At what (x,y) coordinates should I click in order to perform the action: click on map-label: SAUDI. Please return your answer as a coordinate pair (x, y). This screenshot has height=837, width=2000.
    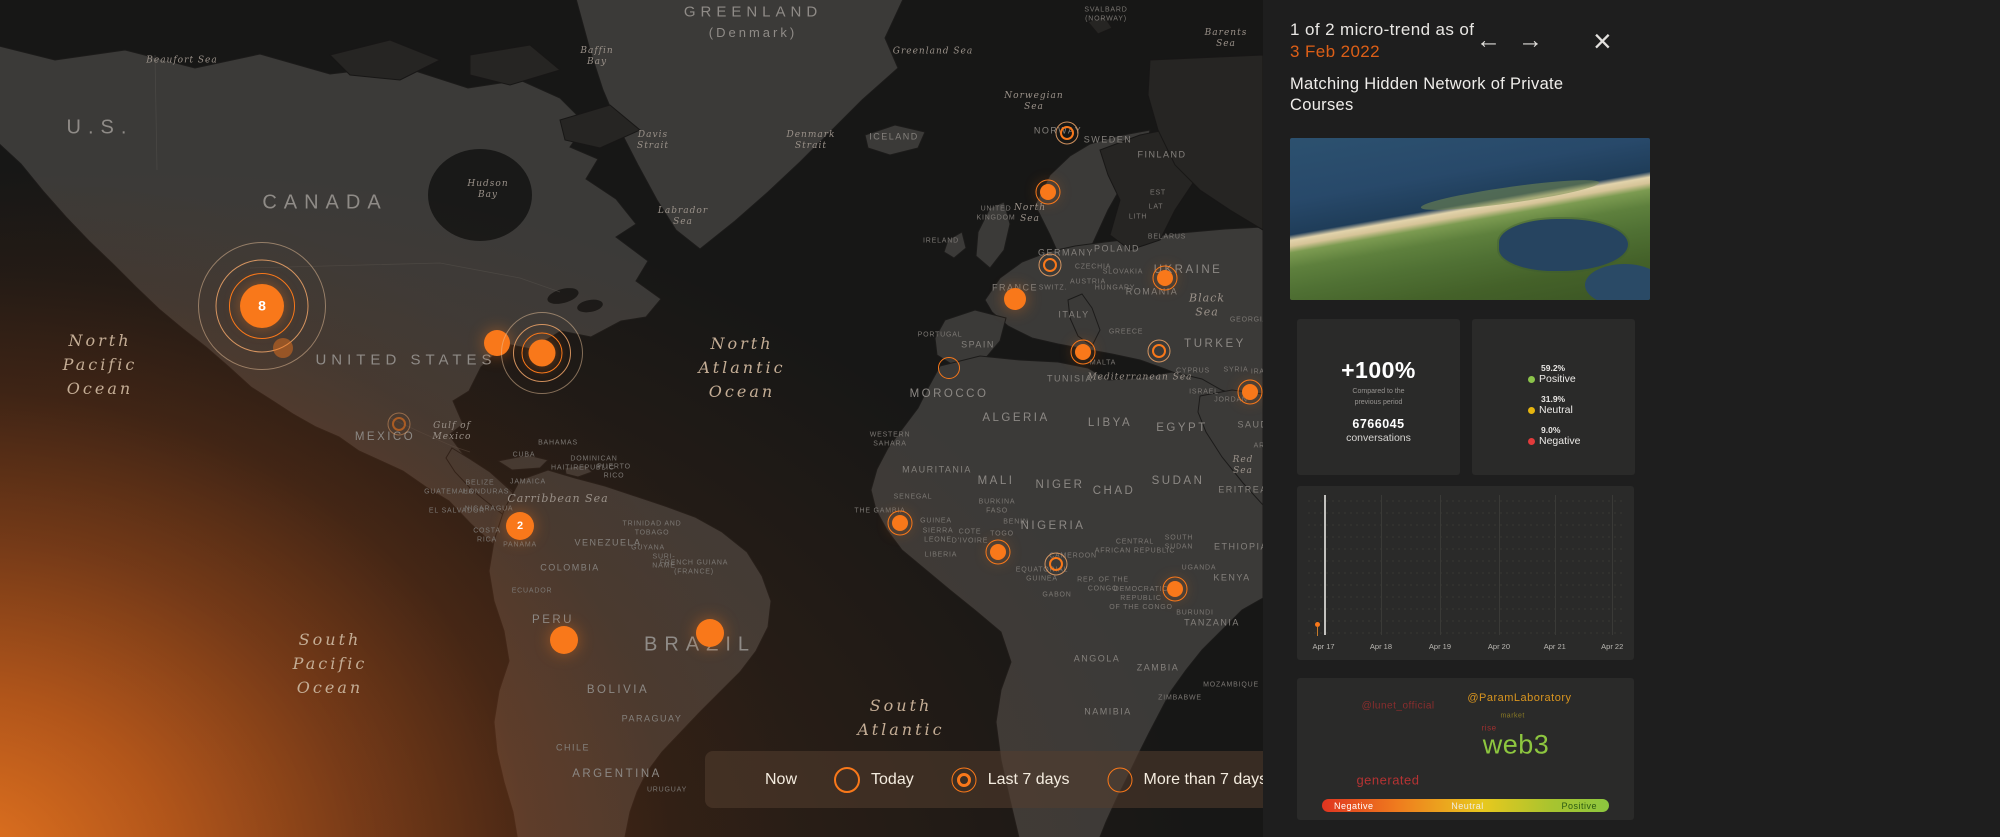
    Looking at the image, I should click on (1250, 424).